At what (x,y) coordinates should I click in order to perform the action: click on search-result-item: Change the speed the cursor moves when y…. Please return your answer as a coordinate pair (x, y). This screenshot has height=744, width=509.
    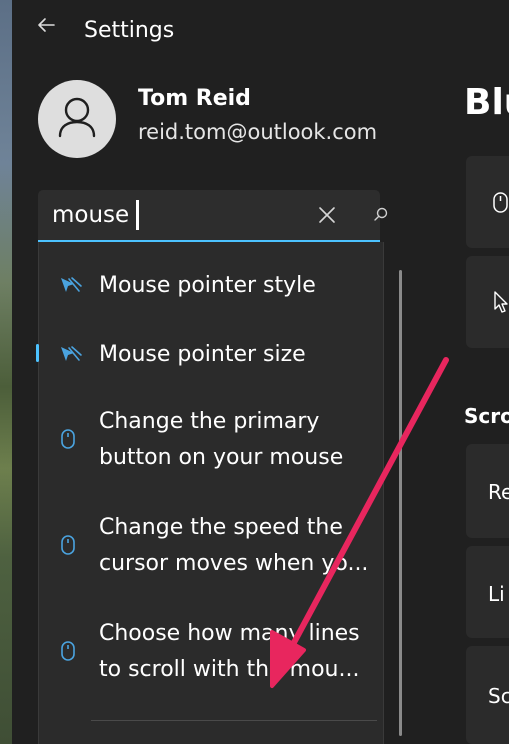
    Looking at the image, I should click on (203, 548).